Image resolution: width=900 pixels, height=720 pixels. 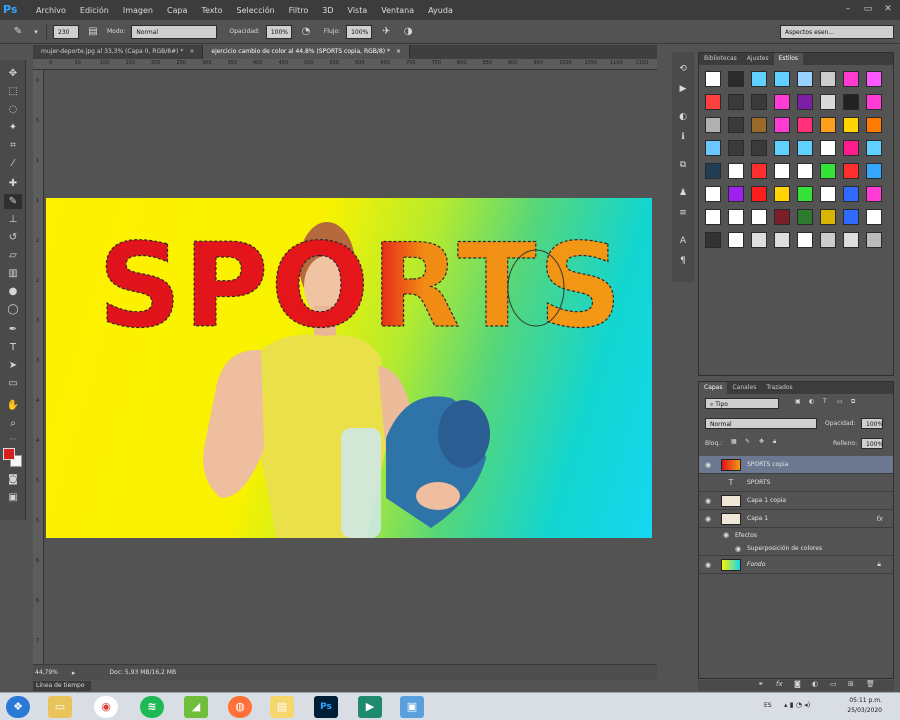 I want to click on screen-mode-icon: ▣, so click(x=13, y=497).